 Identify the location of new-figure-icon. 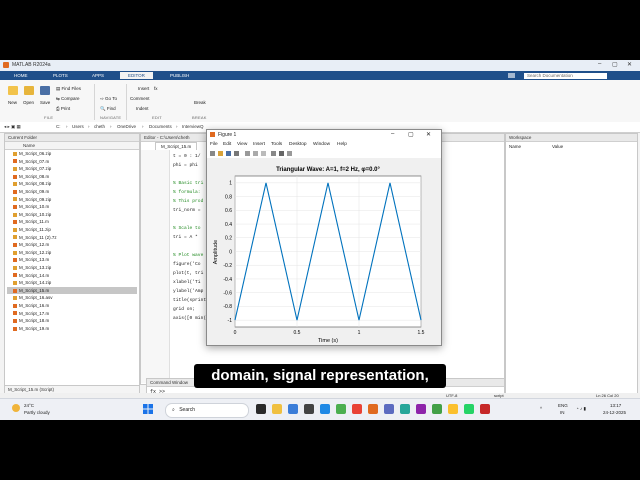
(212, 153).